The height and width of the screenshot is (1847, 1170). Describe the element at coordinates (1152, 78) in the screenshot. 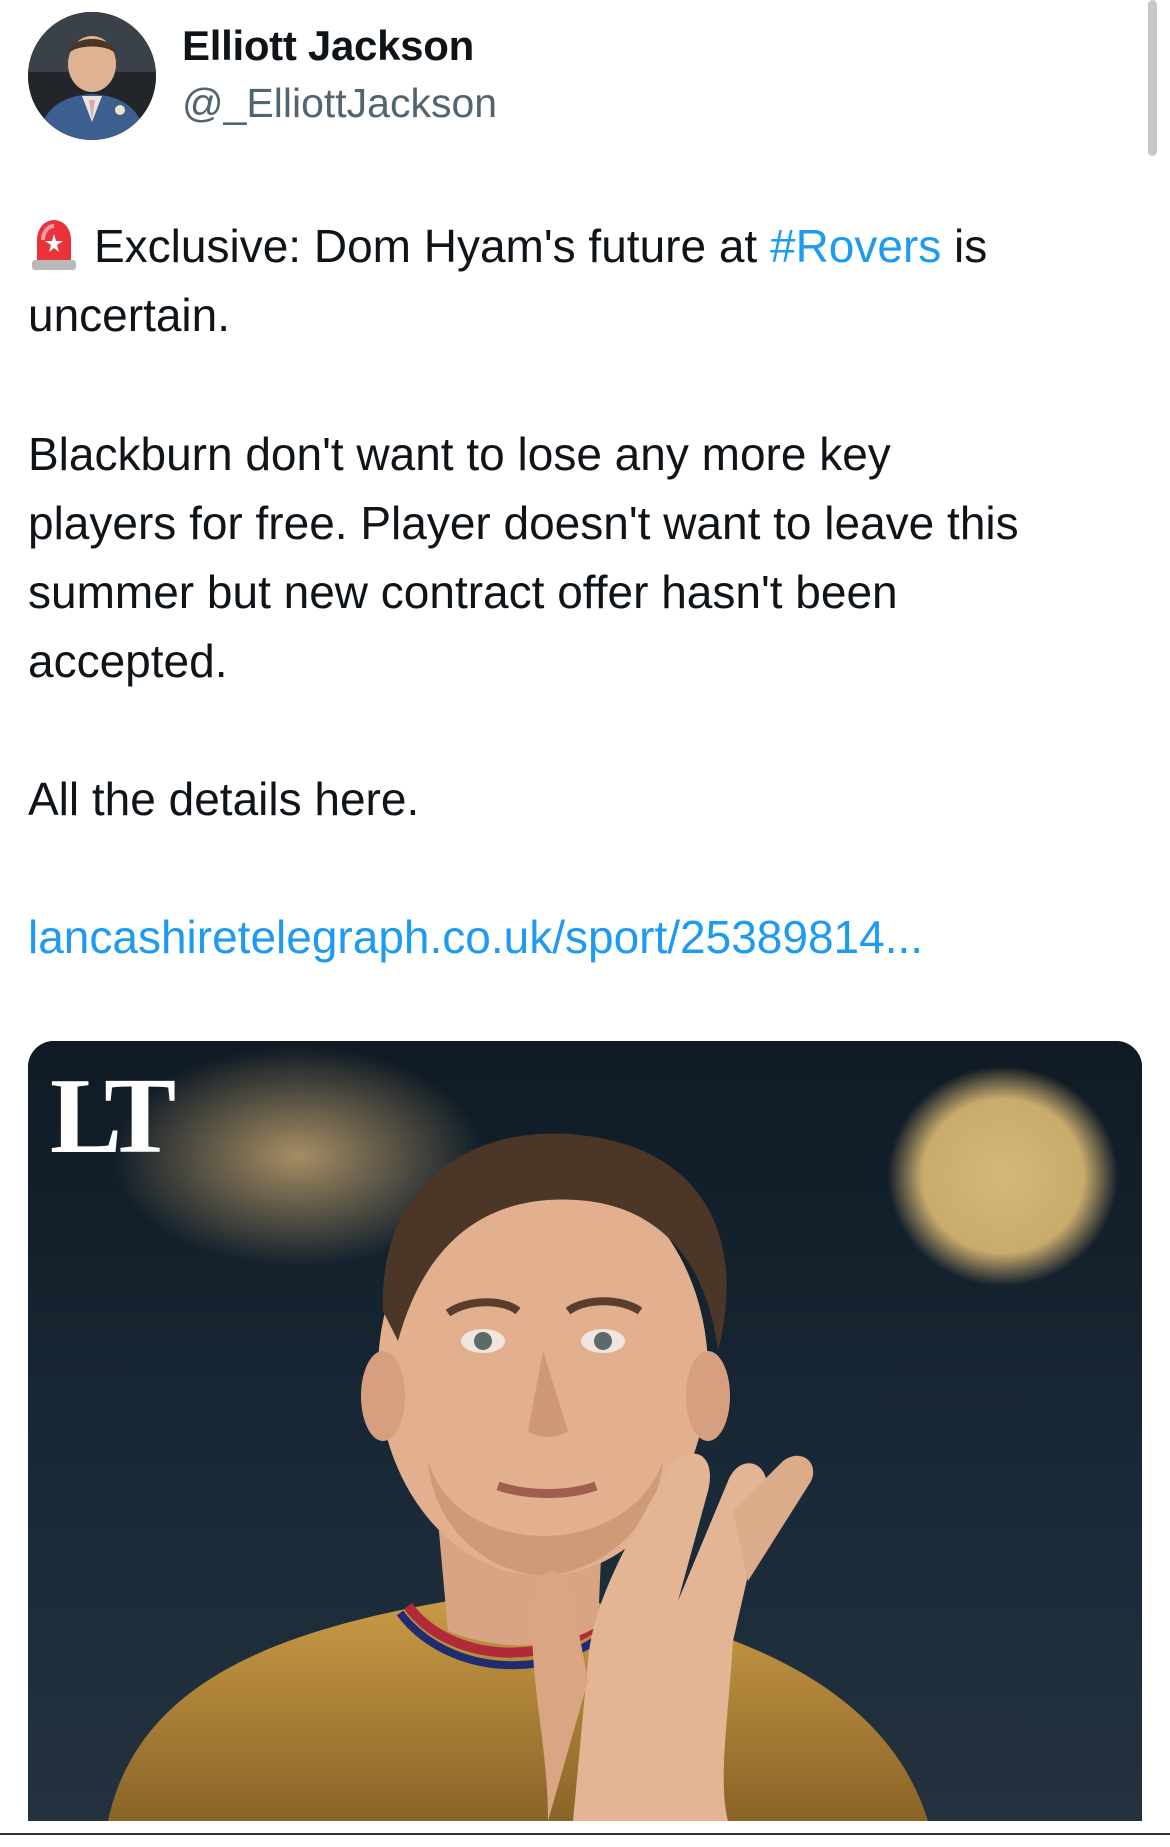

I see `scrollbar` at that location.